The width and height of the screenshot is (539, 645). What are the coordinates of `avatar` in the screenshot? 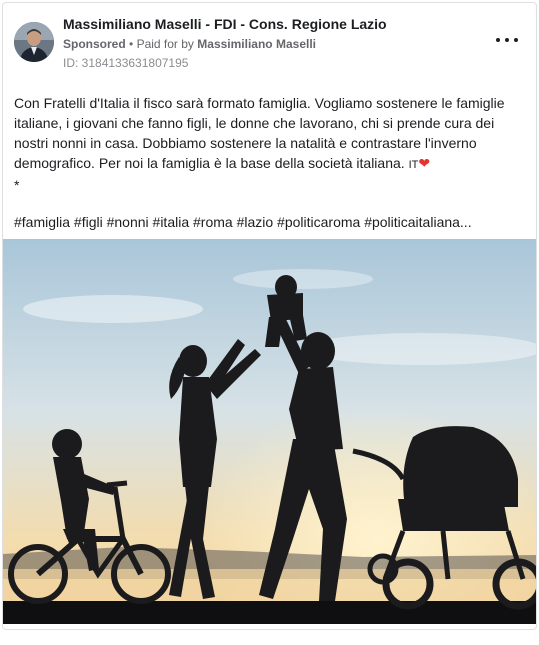 It's located at (34, 42).